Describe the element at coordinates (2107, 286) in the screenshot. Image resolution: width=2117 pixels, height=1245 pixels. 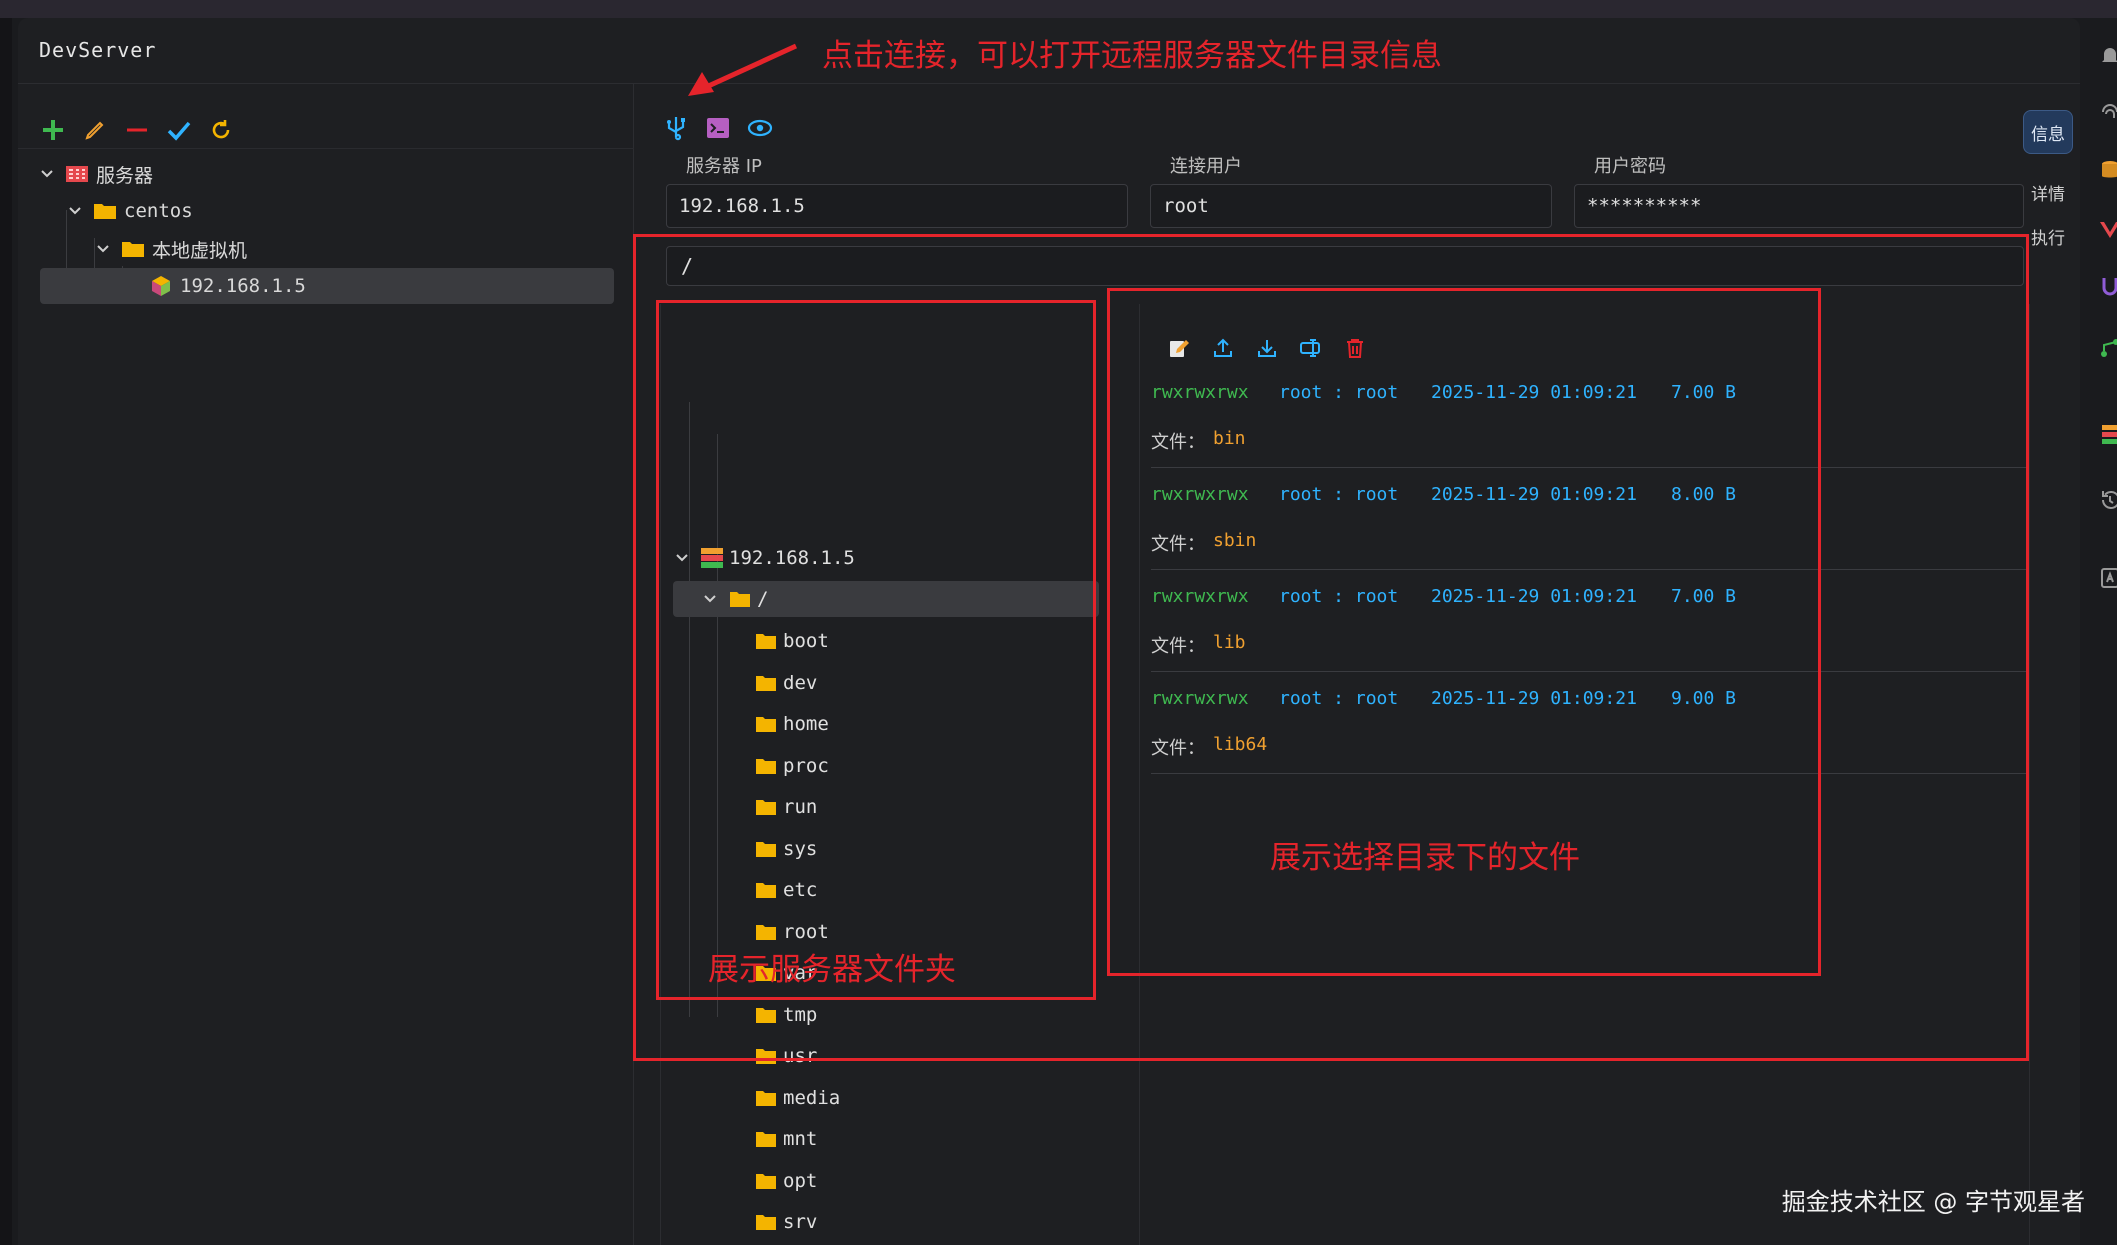
I see `plugin-icon` at that location.